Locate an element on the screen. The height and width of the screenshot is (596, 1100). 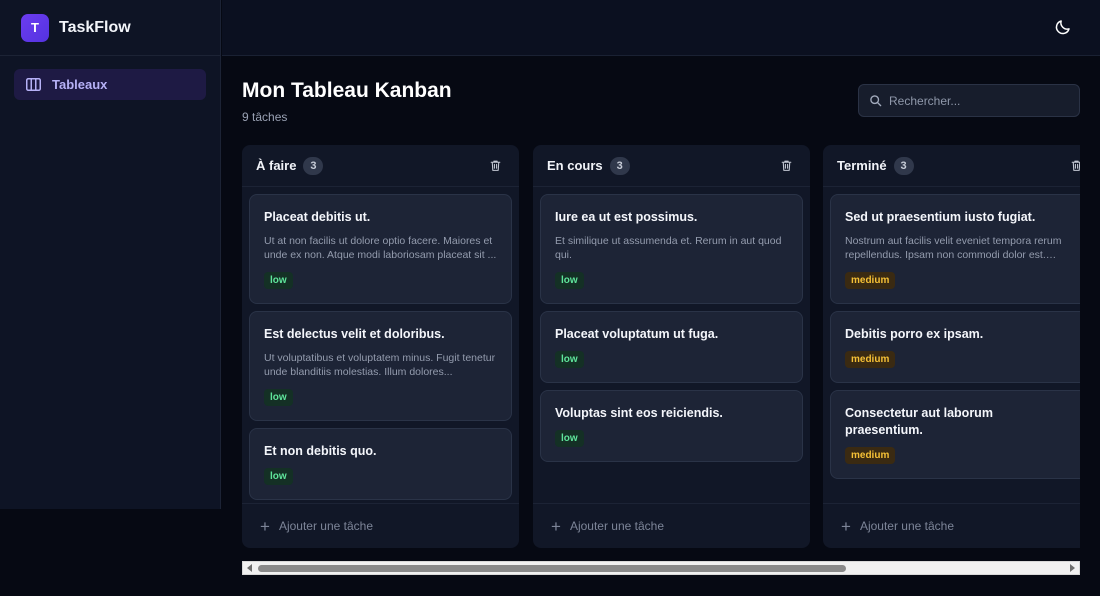
app-logo: T is located at coordinates (35, 27).